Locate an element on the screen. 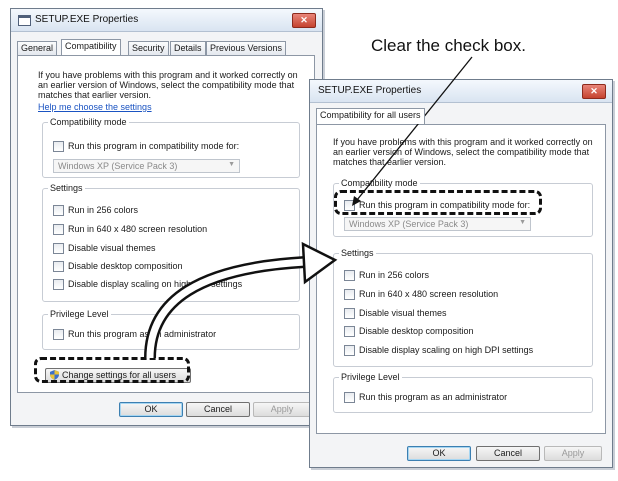  curved-arrow-icon is located at coordinates (241, 300).